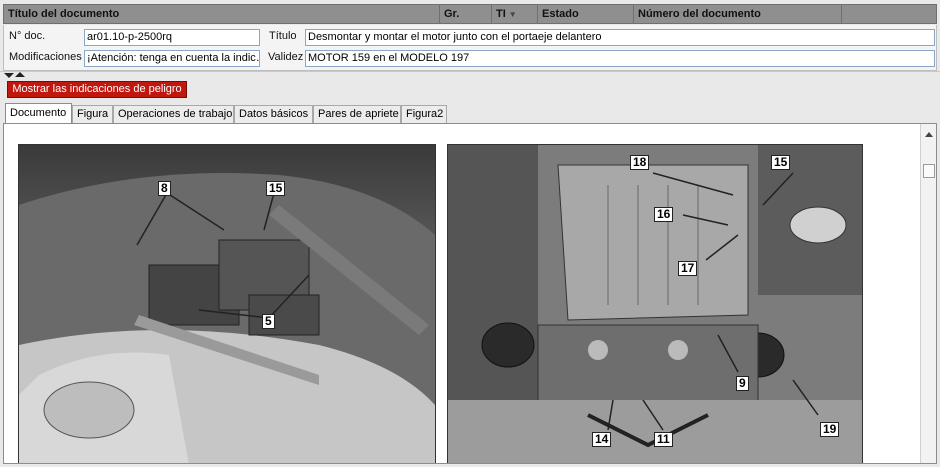 The height and width of the screenshot is (467, 940). I want to click on column-status-label: Estado, so click(560, 14).